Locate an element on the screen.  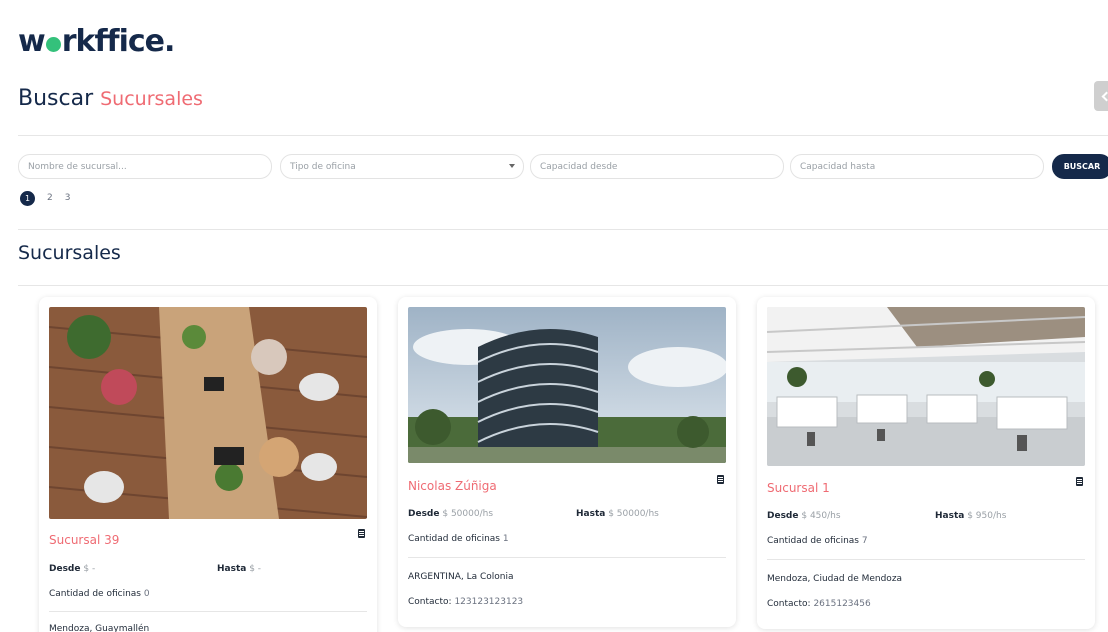
contact-value: 2615123456 is located at coordinates (842, 604).